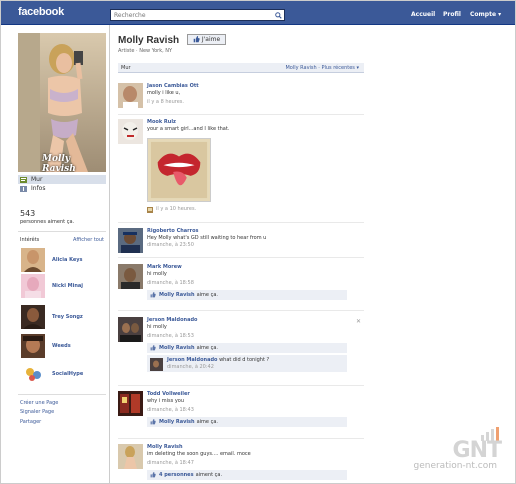 Image resolution: width=516 pixels, height=484 pixels. Describe the element at coordinates (255, 320) in the screenshot. I see `post-author: Jerson Maldonado` at that location.